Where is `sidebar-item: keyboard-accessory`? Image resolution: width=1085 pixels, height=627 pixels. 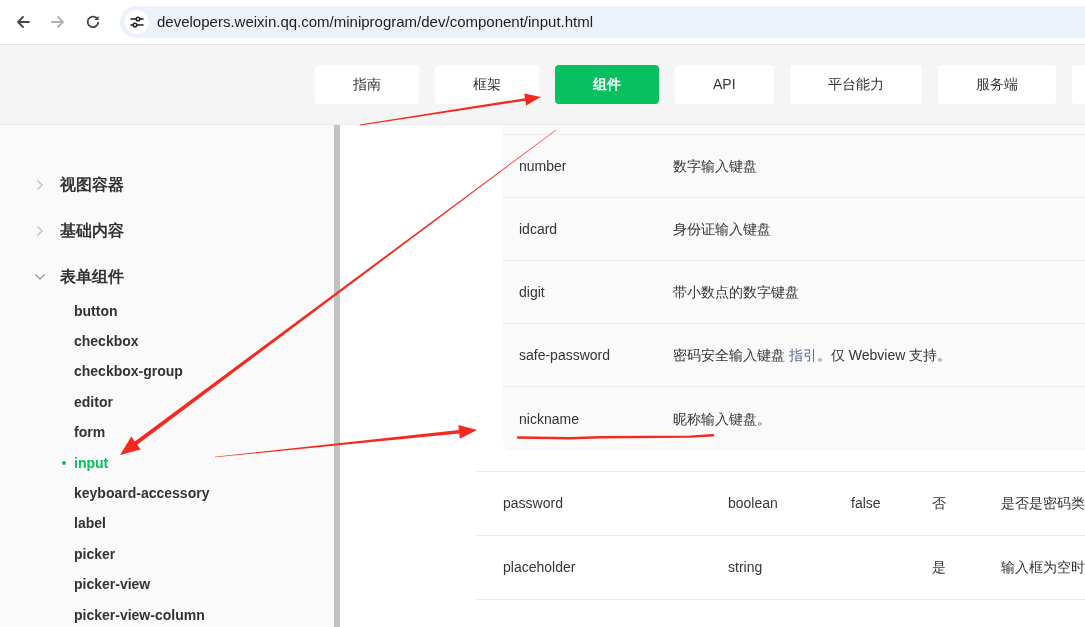 sidebar-item: keyboard-accessory is located at coordinates (142, 494).